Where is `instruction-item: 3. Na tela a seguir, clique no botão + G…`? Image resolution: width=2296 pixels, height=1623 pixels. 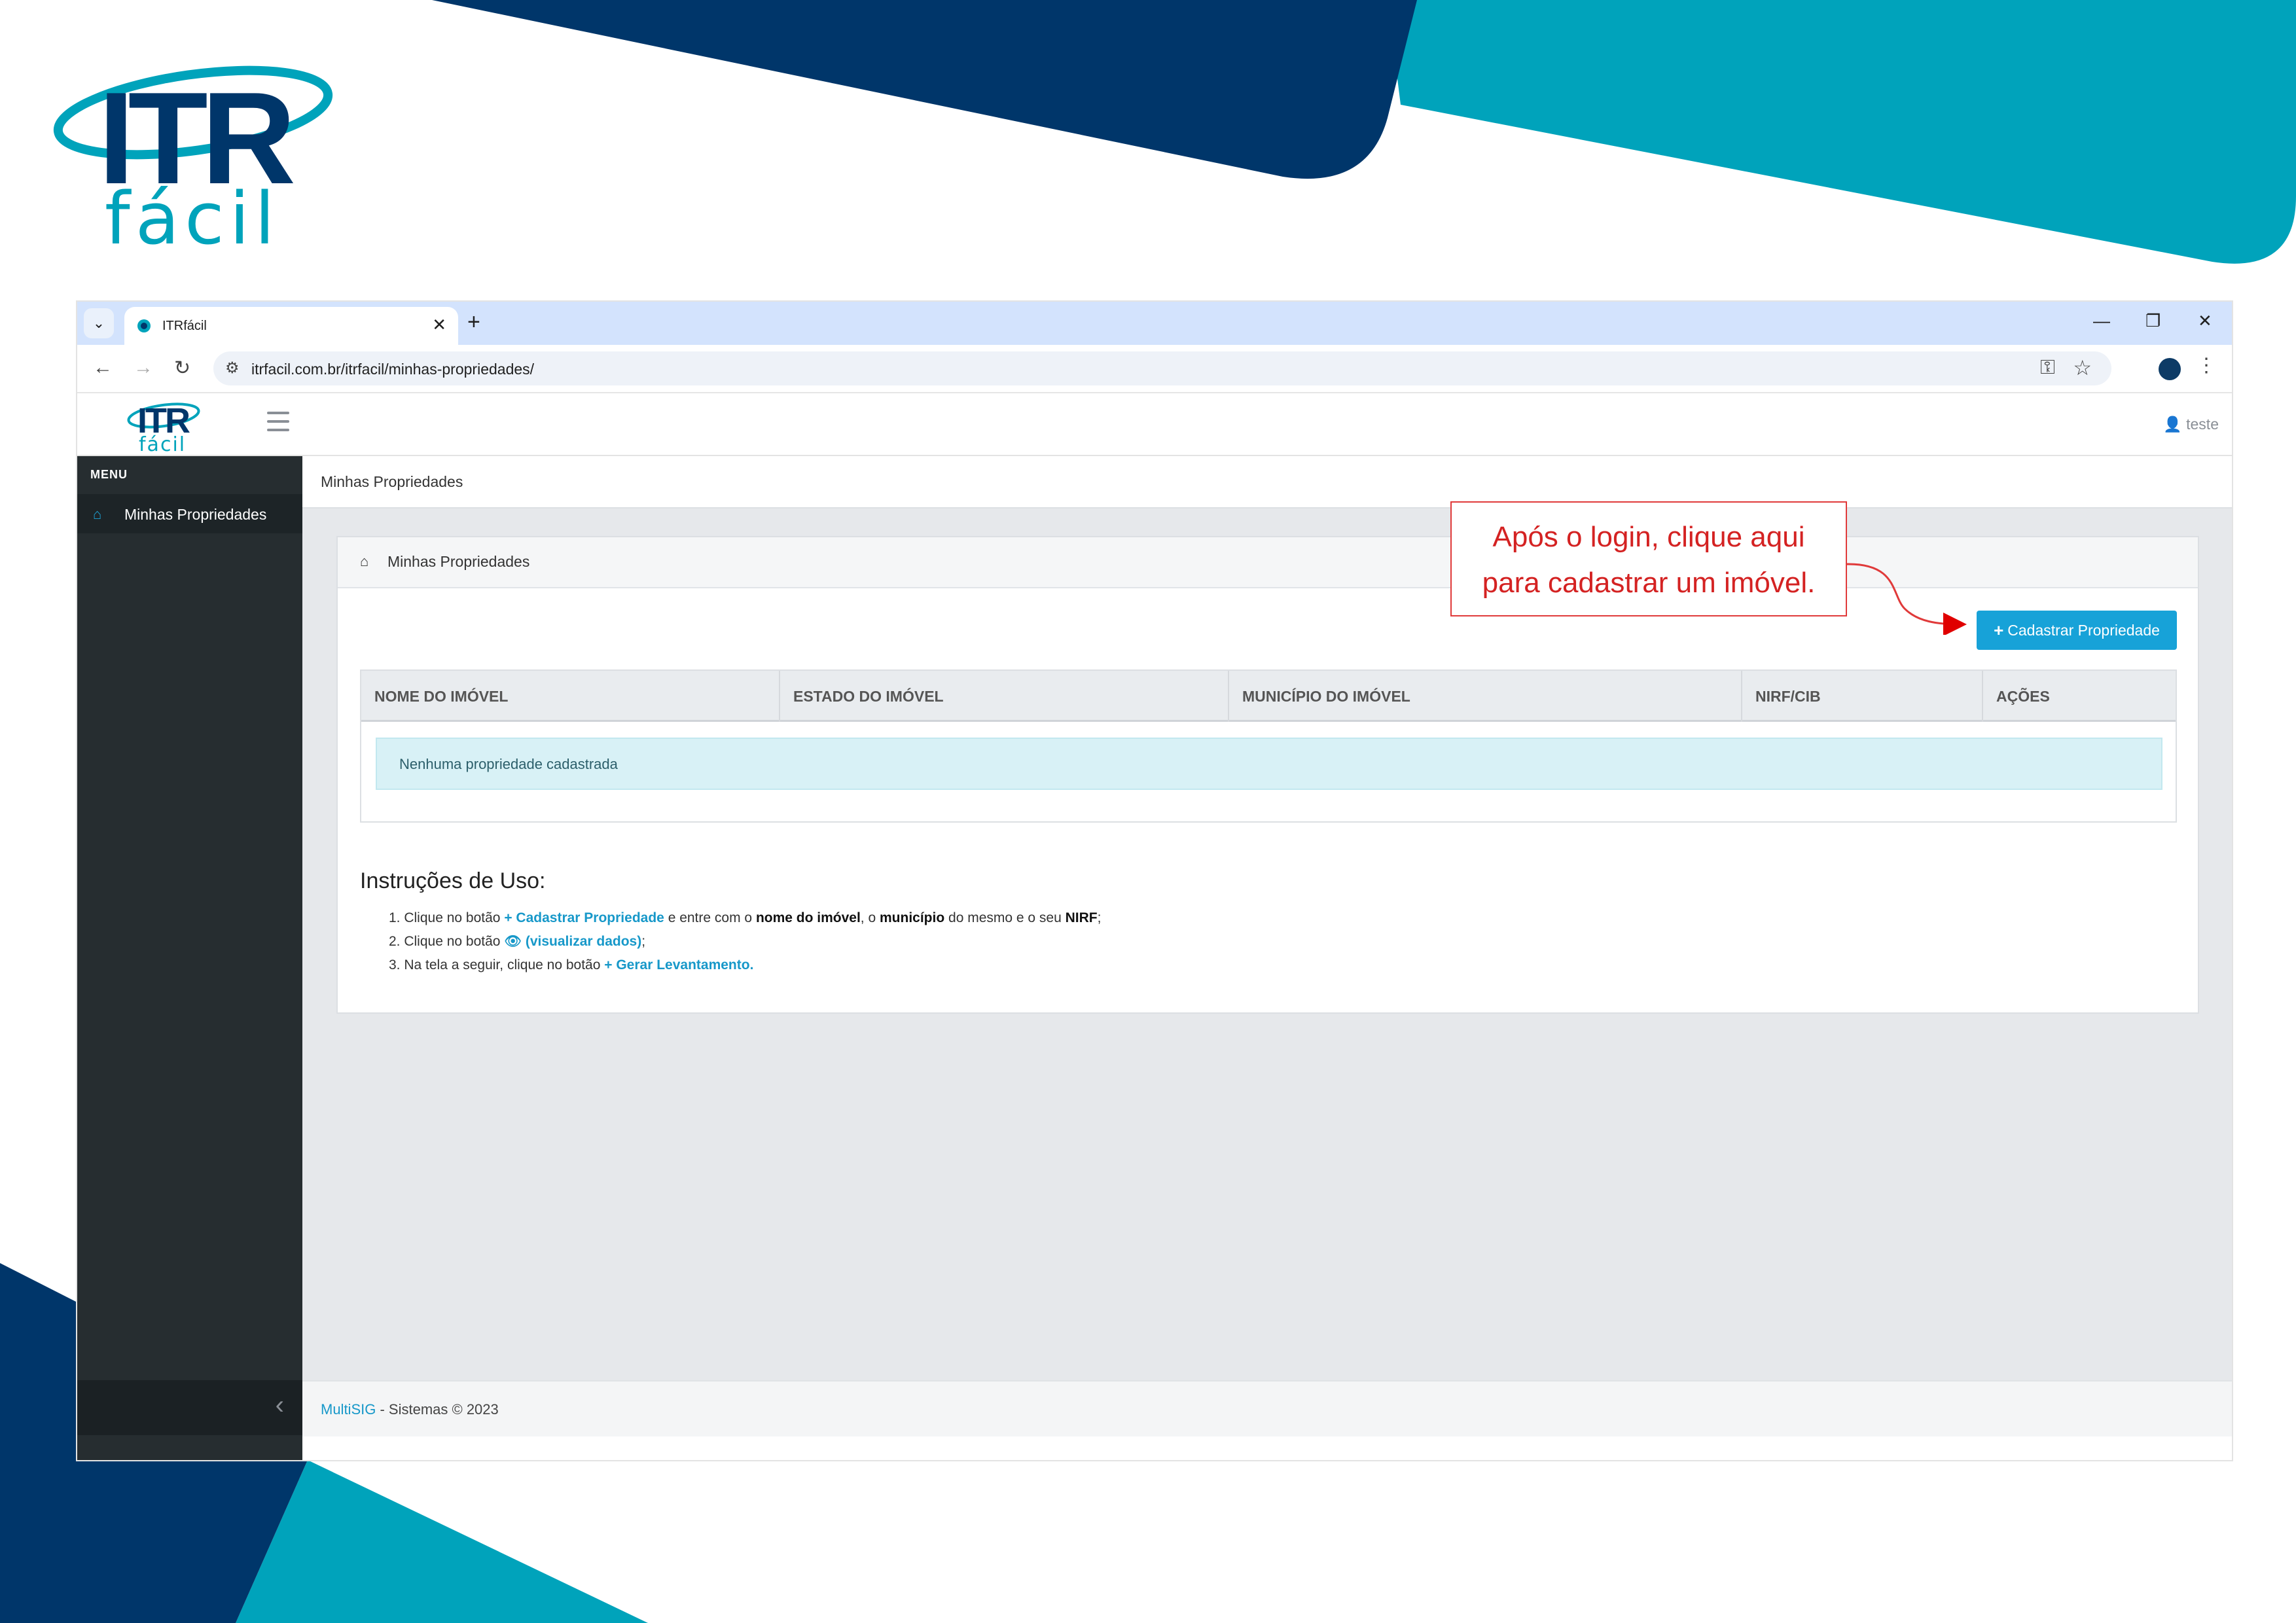
instruction-item: 3. Na tela a seguir, clique no botão + G… is located at coordinates (745, 966).